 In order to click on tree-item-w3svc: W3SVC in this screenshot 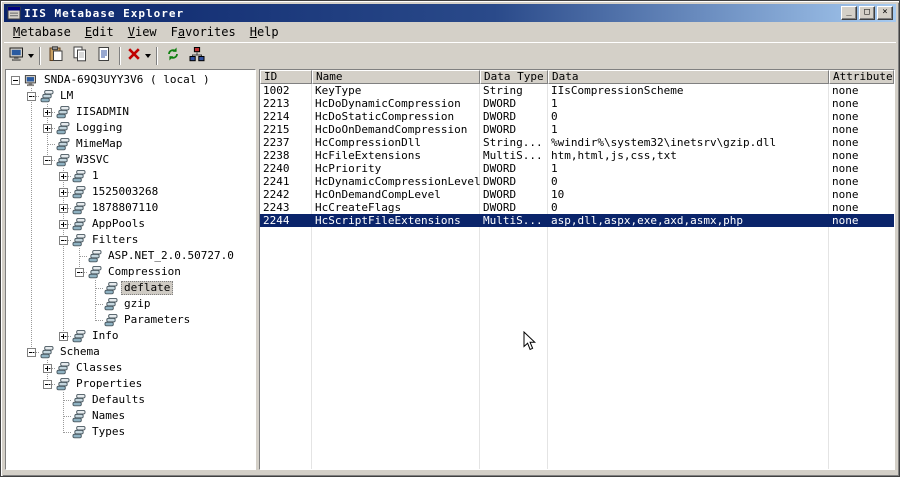, I will do `click(131, 160)`.